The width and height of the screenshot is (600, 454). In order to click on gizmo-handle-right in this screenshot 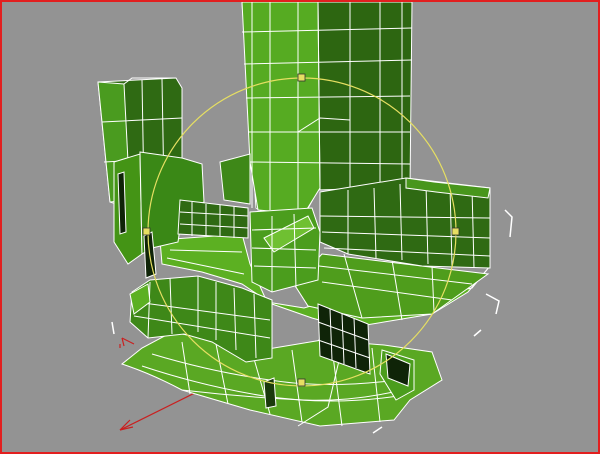, I will do `click(455, 231)`.